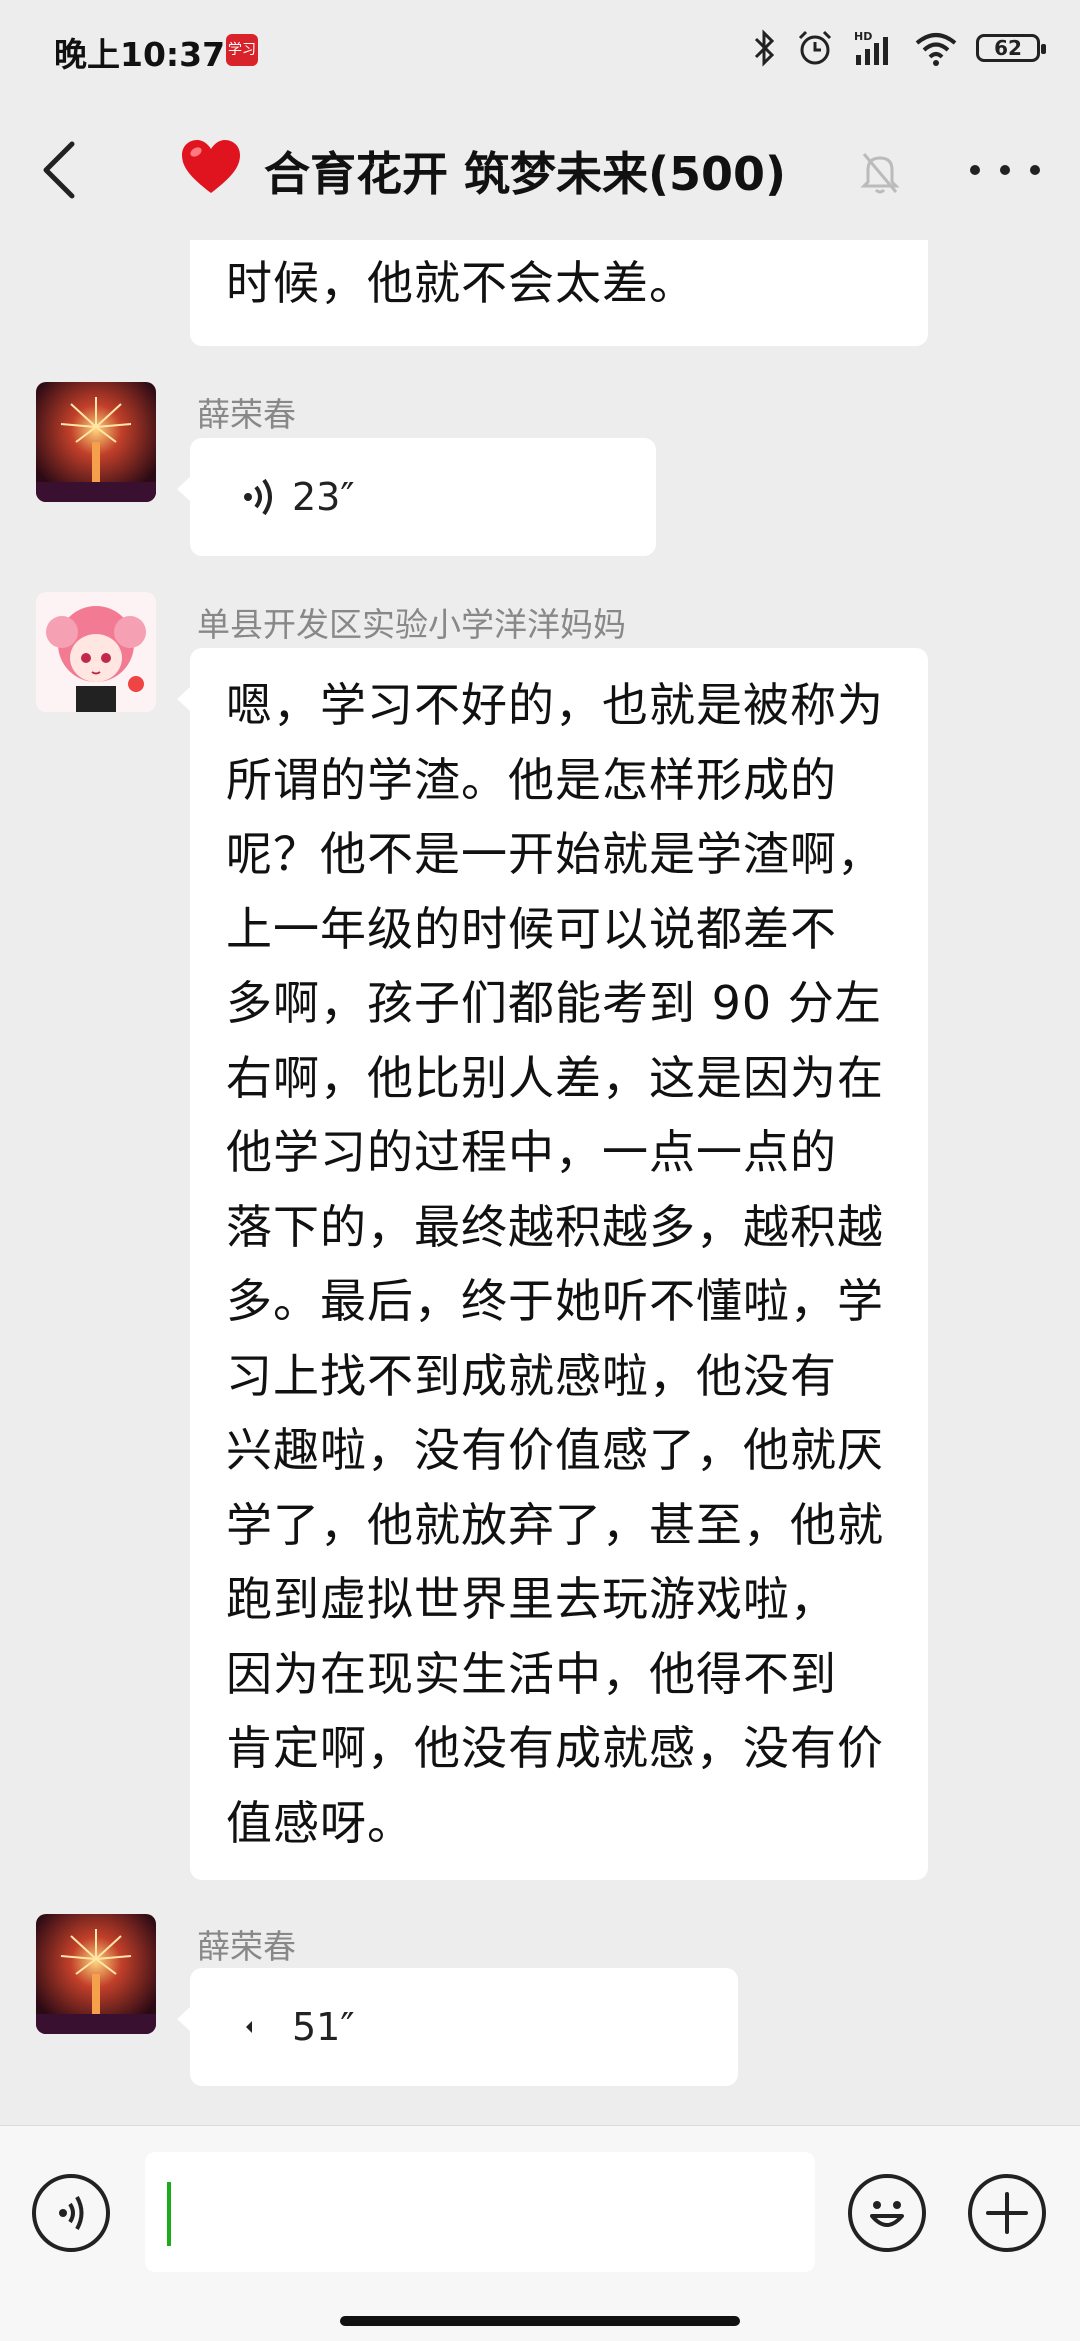  Describe the element at coordinates (323, 497) in the screenshot. I see `voice-duration: 23″` at that location.